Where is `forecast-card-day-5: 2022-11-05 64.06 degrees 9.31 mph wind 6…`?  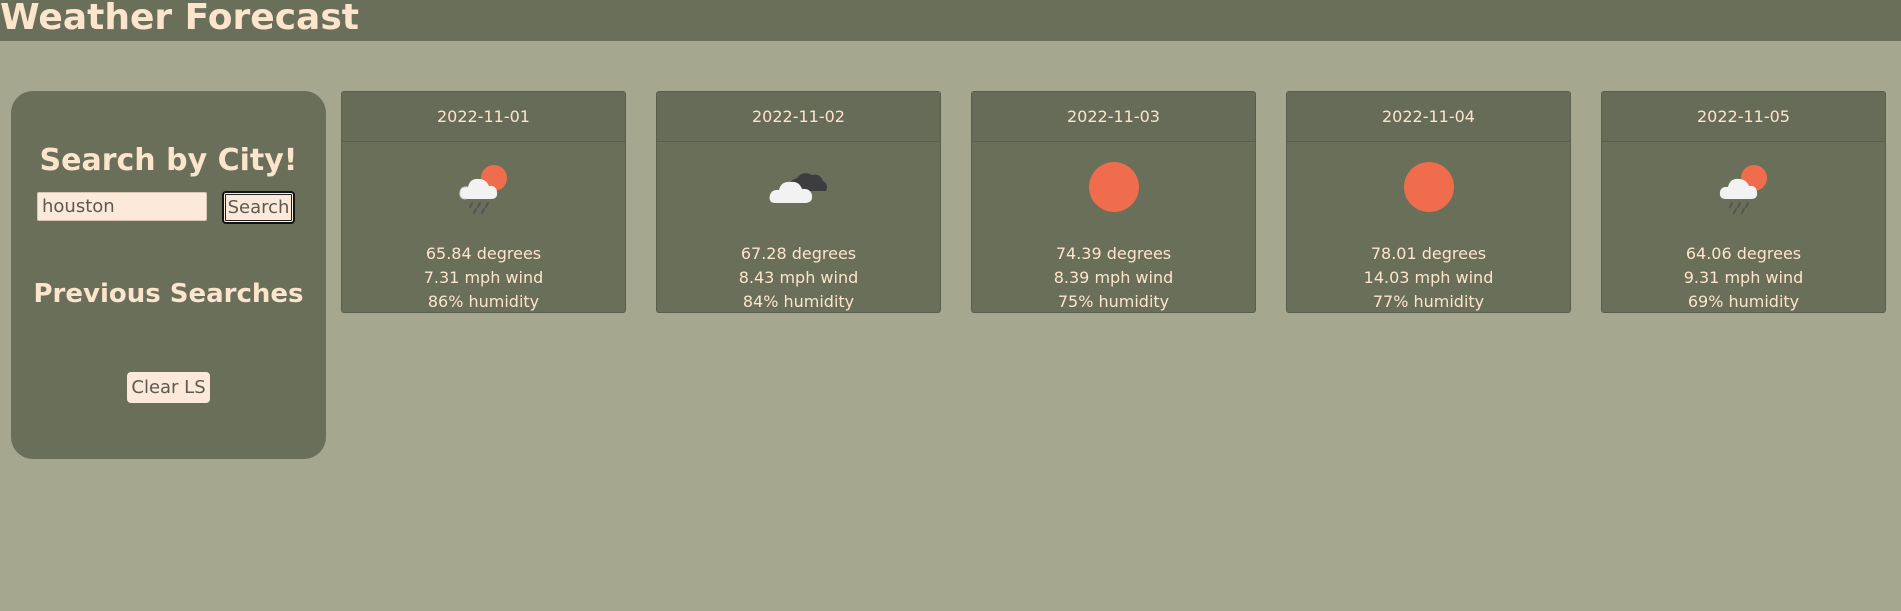
forecast-card-day-5: 2022-11-05 64.06 degrees 9.31 mph wind 6… is located at coordinates (1743, 202).